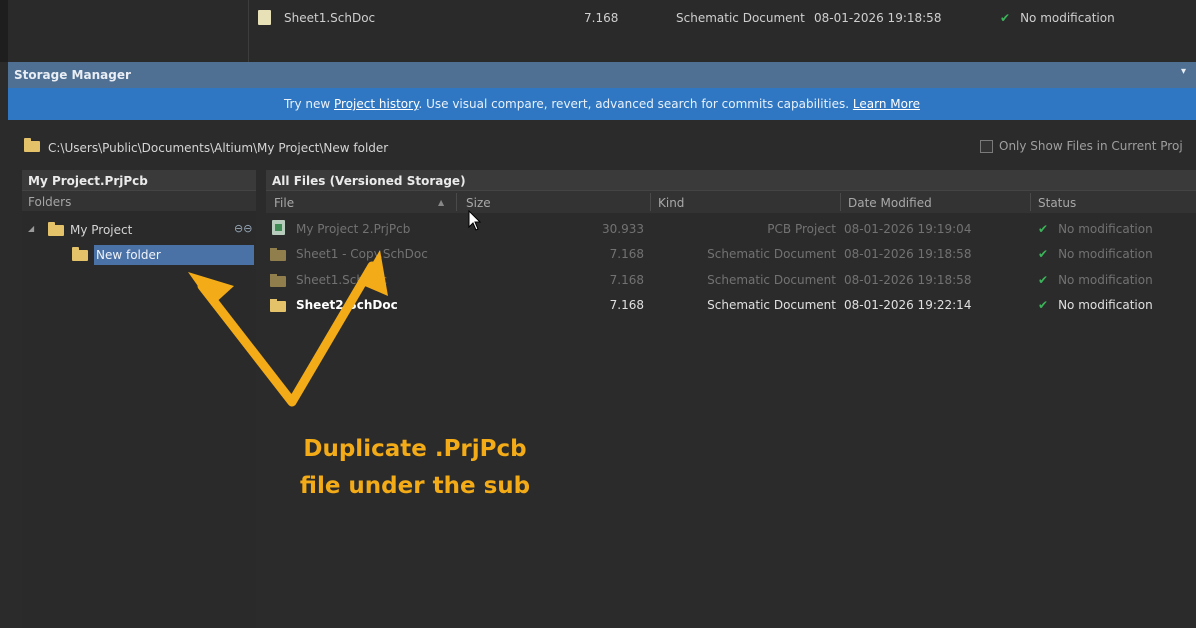  I want to click on mouse-cursor-icon, so click(475, 220).